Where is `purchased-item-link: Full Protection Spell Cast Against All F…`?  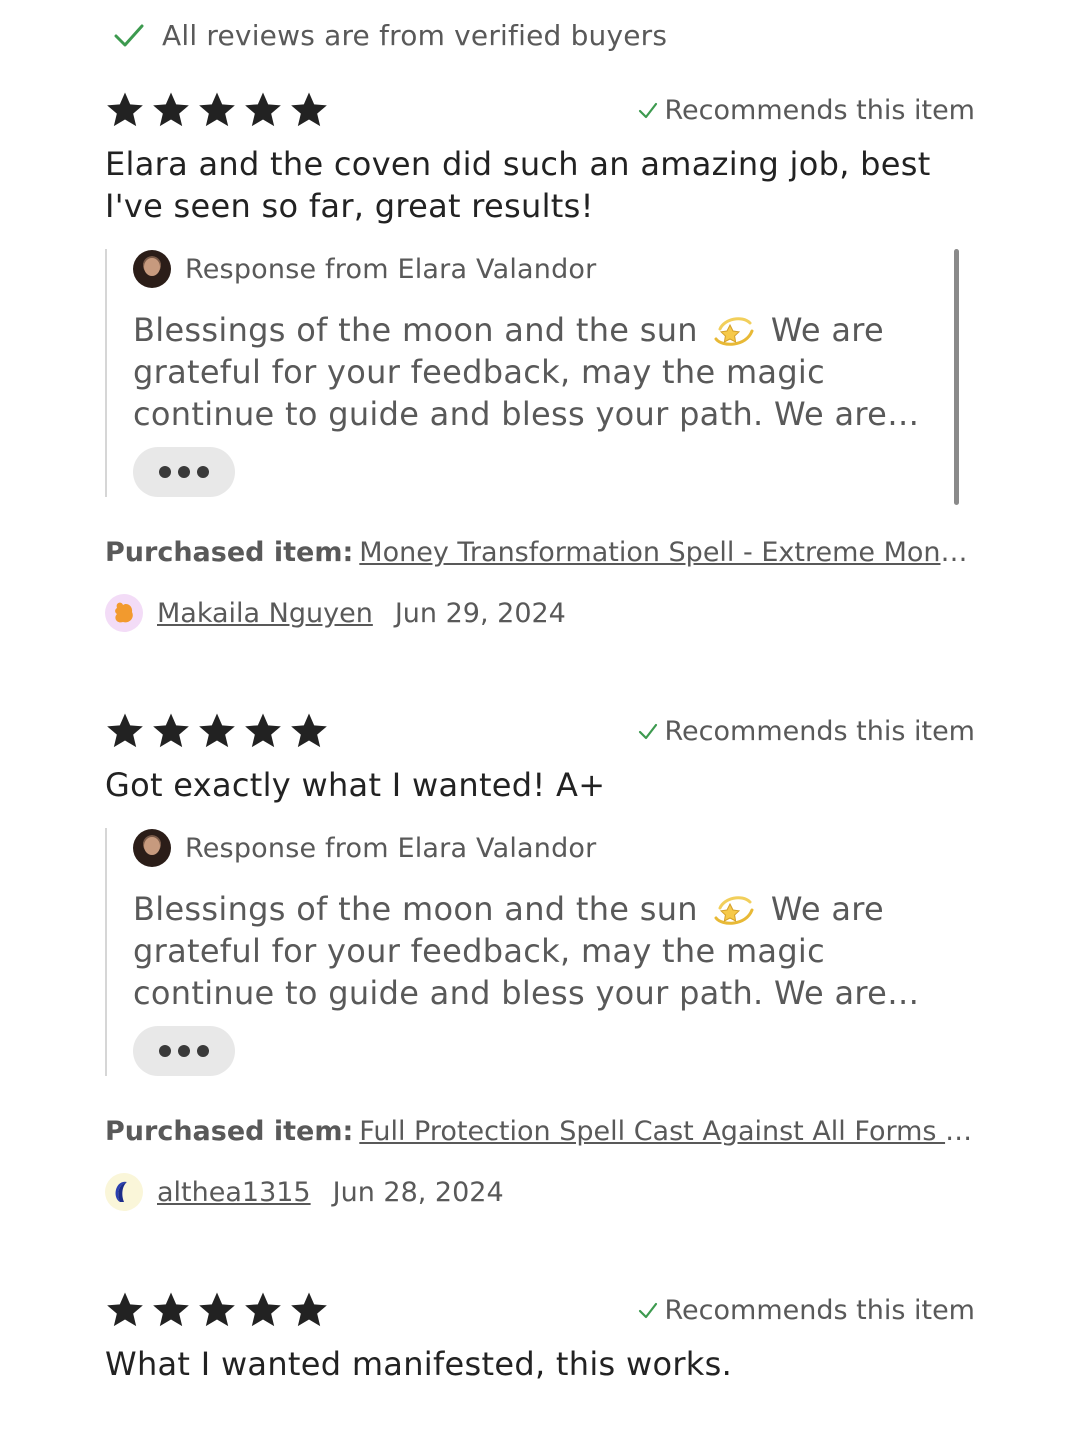 purchased-item-link: Full Protection Spell Cast Against All F… is located at coordinates (667, 1131).